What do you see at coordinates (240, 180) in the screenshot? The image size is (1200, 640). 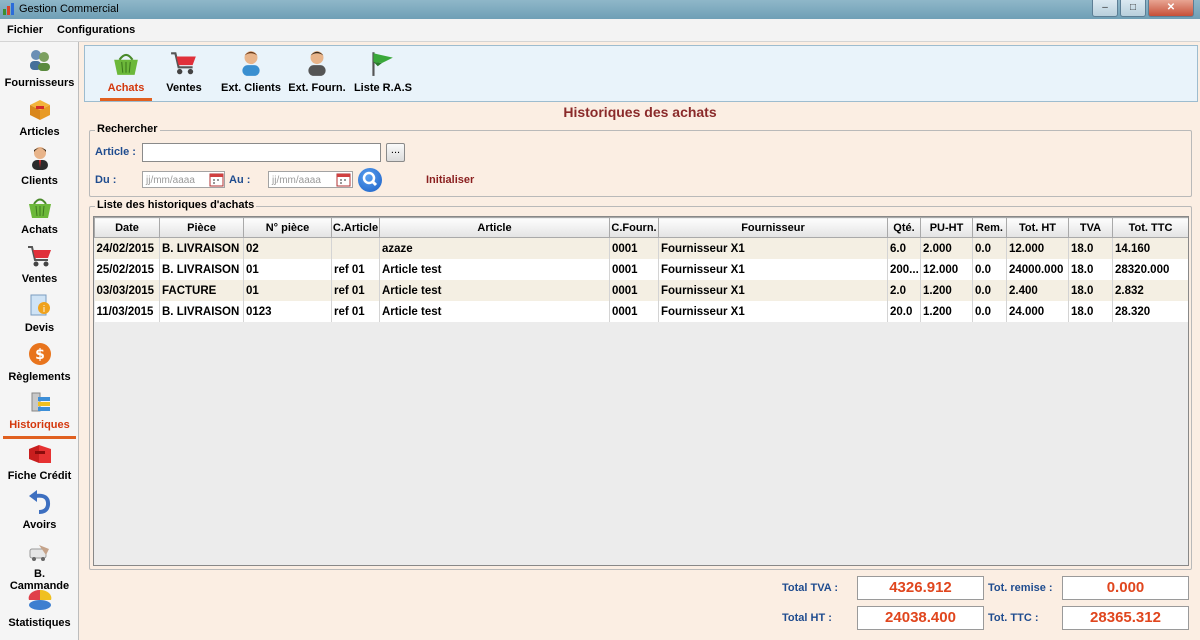 I see `au-label: Au :` at bounding box center [240, 180].